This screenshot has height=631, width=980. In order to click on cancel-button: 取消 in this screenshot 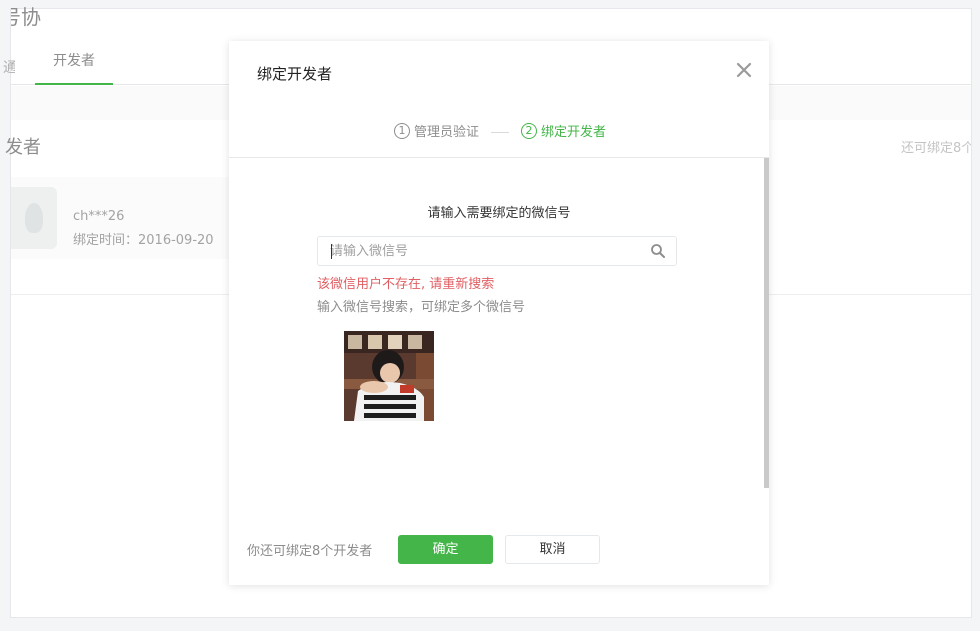, I will do `click(552, 549)`.